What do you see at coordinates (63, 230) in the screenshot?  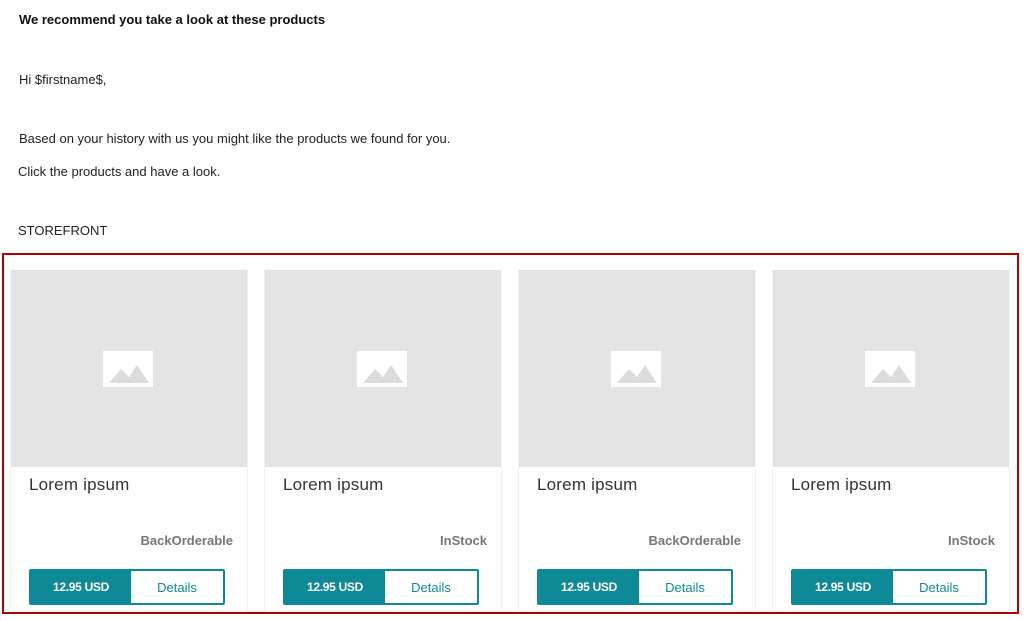 I see `storefront-label: STOREFRONT` at bounding box center [63, 230].